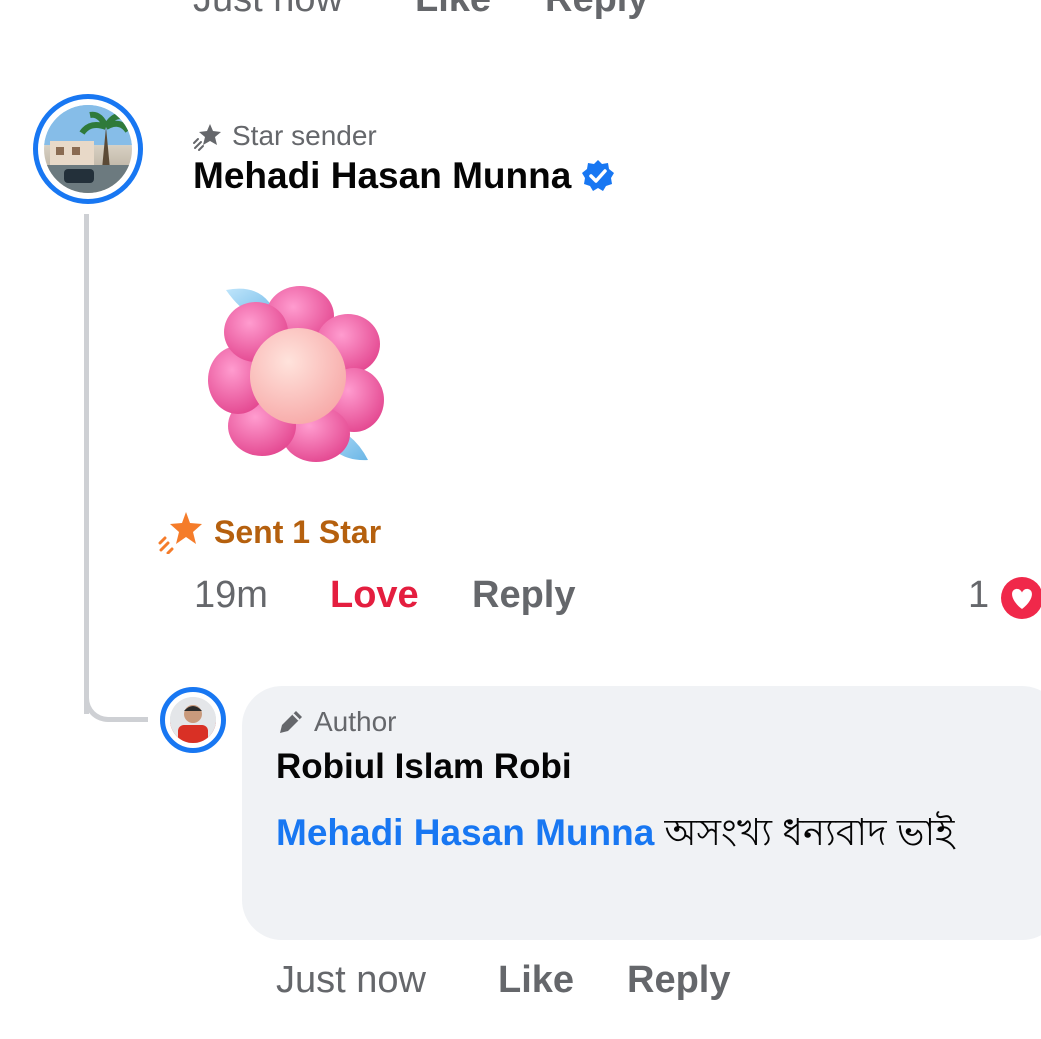  I want to click on reply-actions: Just now Like Reply, so click(520, 981).